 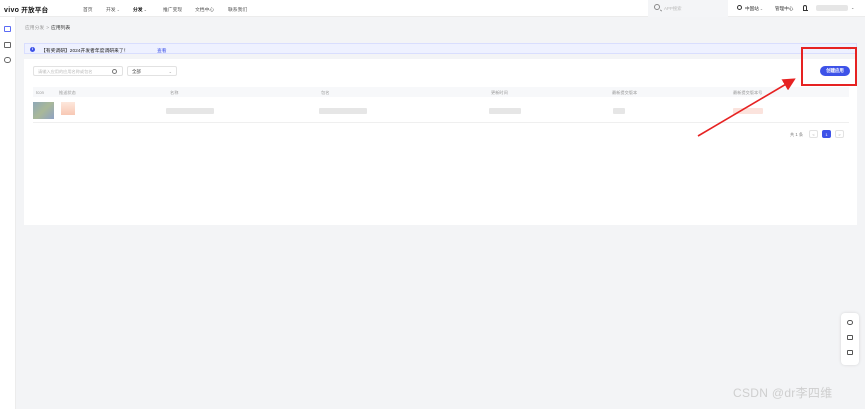 I want to click on annotation-arrow, so click(x=746, y=107).